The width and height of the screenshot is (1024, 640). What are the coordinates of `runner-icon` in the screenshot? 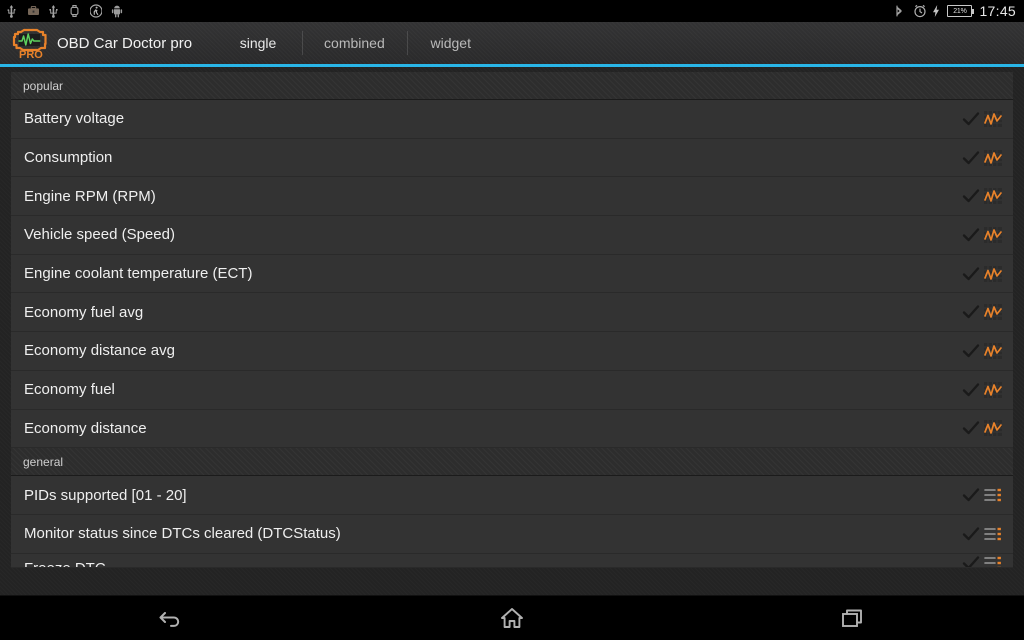 It's located at (96, 11).